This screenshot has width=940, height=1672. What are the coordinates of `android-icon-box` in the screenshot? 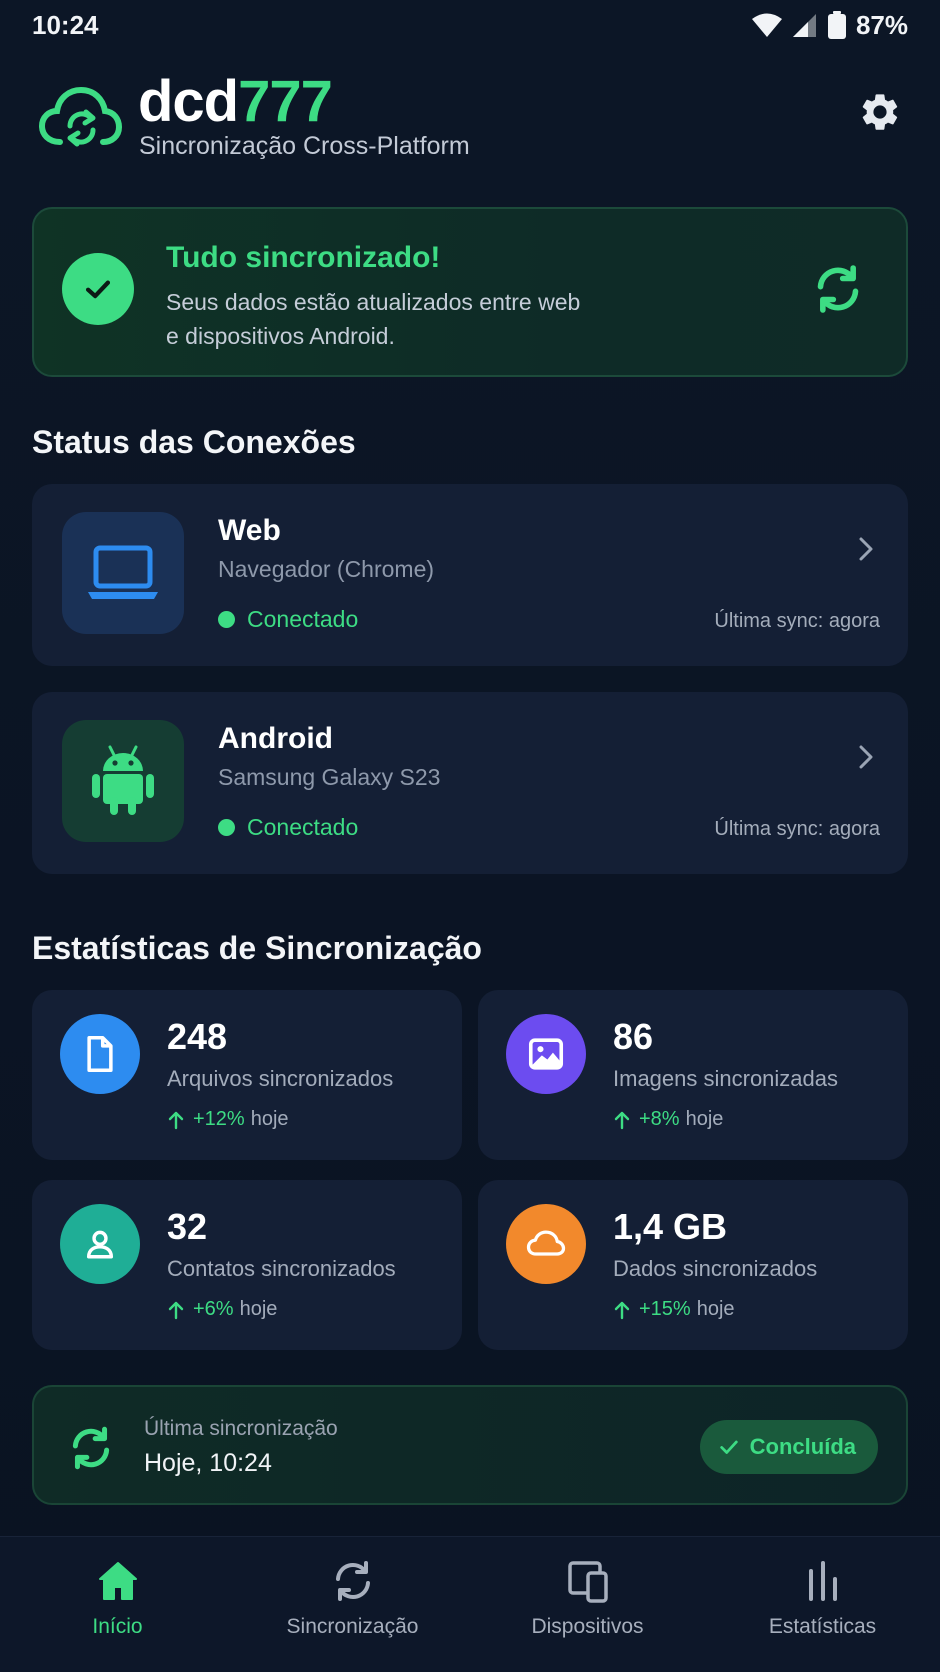 It's located at (123, 781).